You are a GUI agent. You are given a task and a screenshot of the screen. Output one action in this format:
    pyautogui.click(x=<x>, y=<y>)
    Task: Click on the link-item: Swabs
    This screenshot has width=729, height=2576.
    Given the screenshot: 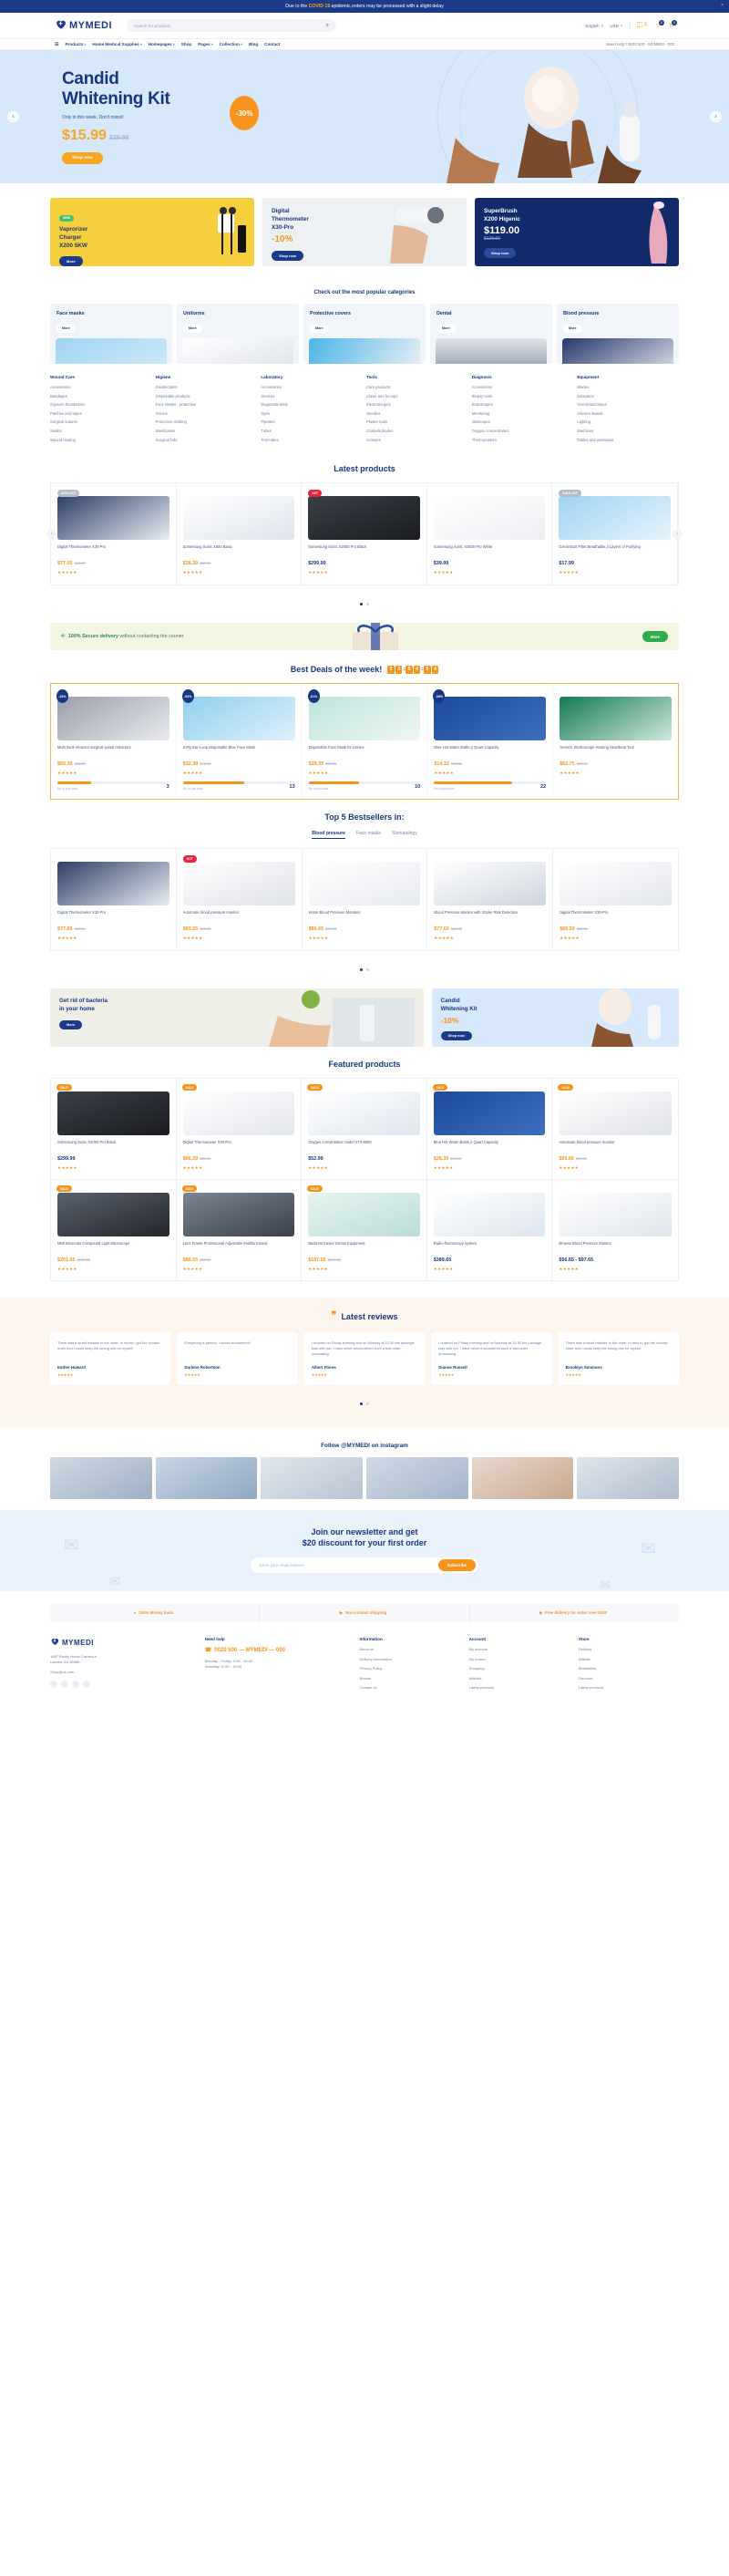 What is the action you would take?
    pyautogui.click(x=101, y=431)
    